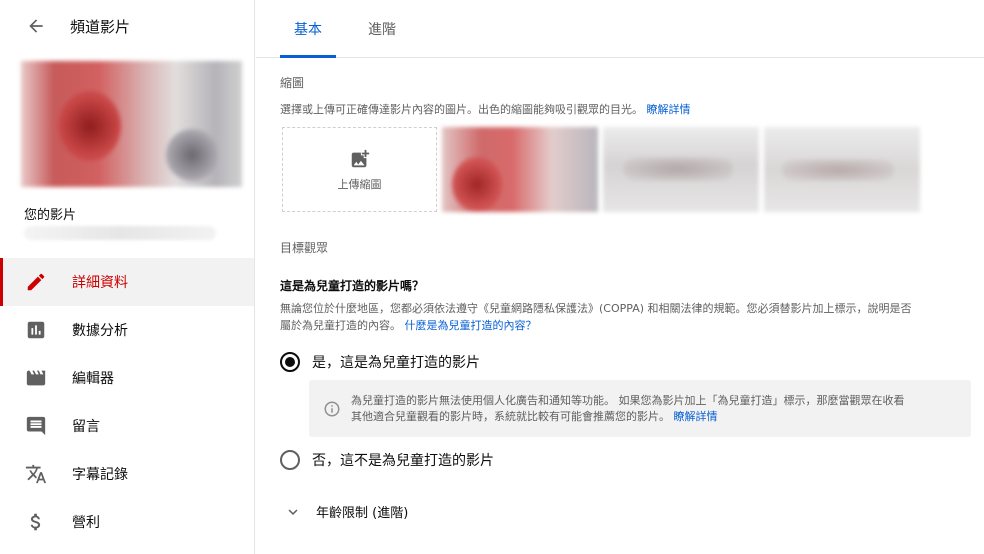  I want to click on sidebar-item-label: 留言, so click(86, 427).